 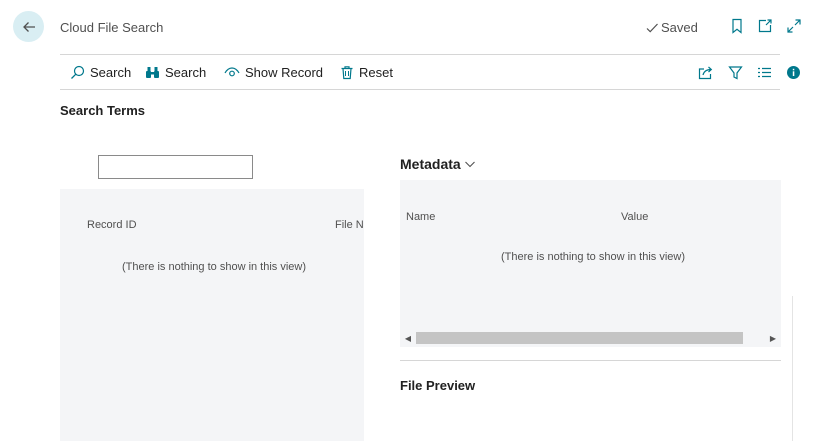 I want to click on saved-label: Saved, so click(x=679, y=27).